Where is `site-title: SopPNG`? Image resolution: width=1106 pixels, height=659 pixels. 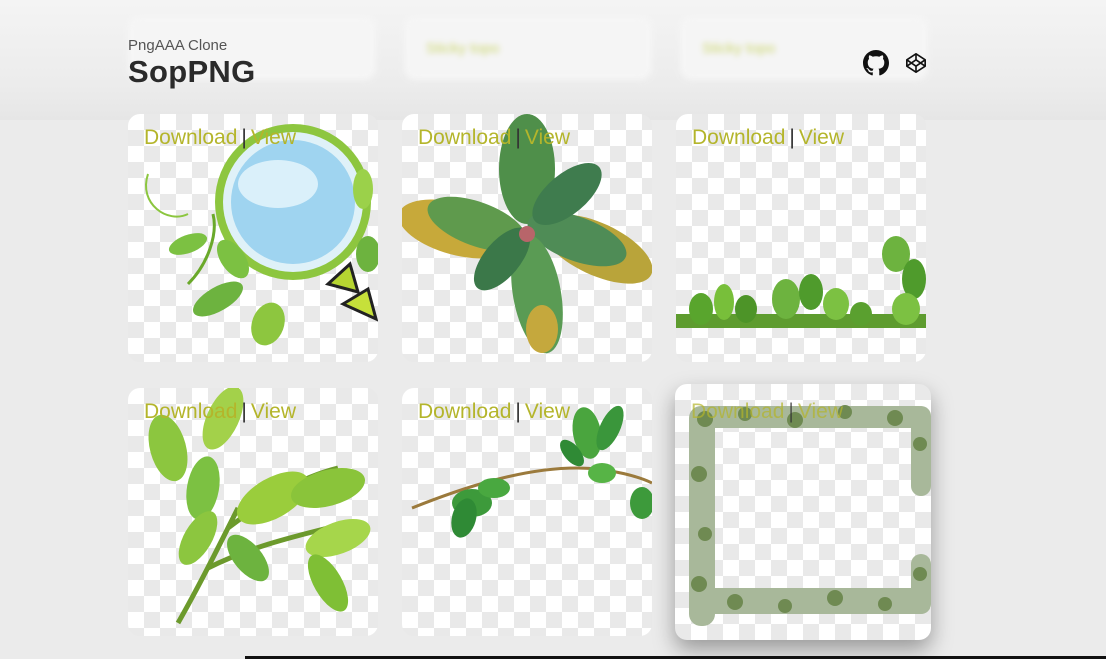
site-title: SopPNG is located at coordinates (192, 72).